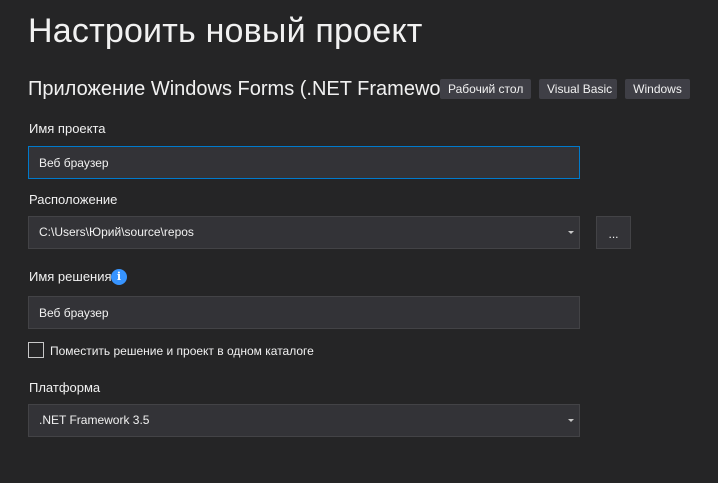  Describe the element at coordinates (225, 31) in the screenshot. I see `page-title: Настроить новый проект` at that location.